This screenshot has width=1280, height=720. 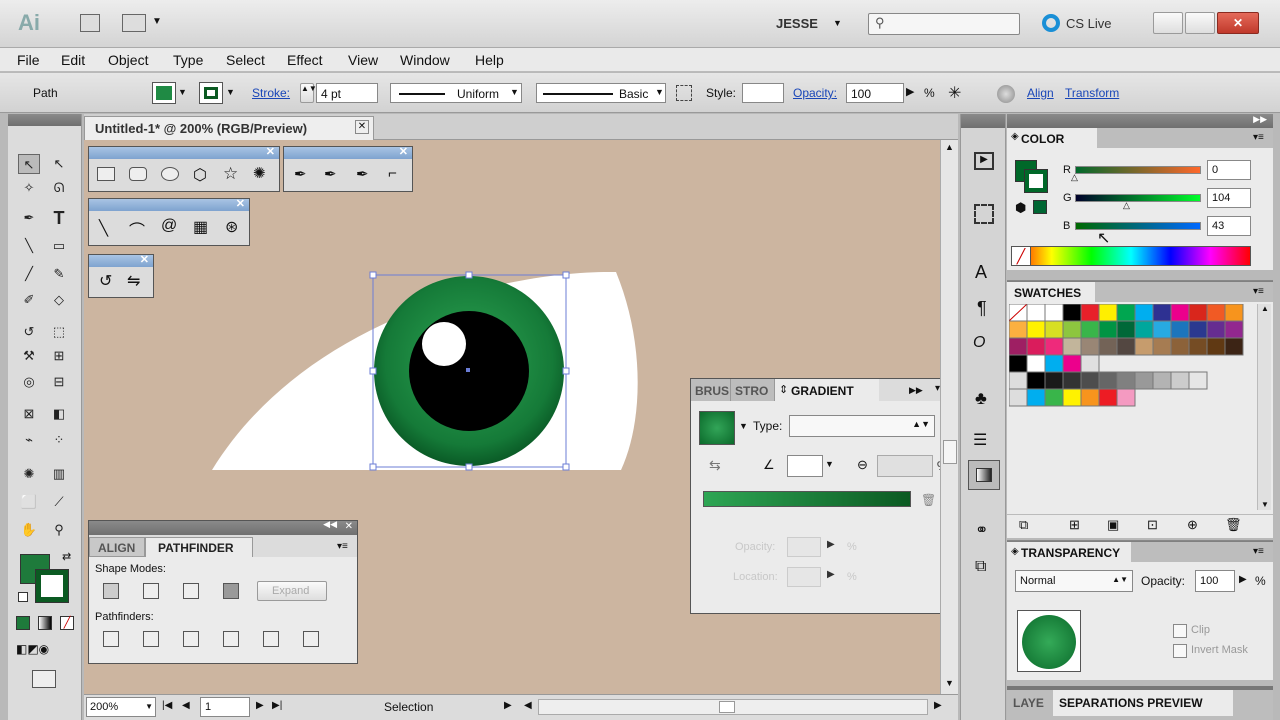 What do you see at coordinates (59, 502) in the screenshot?
I see `slice-tool-icon: ⟋` at bounding box center [59, 502].